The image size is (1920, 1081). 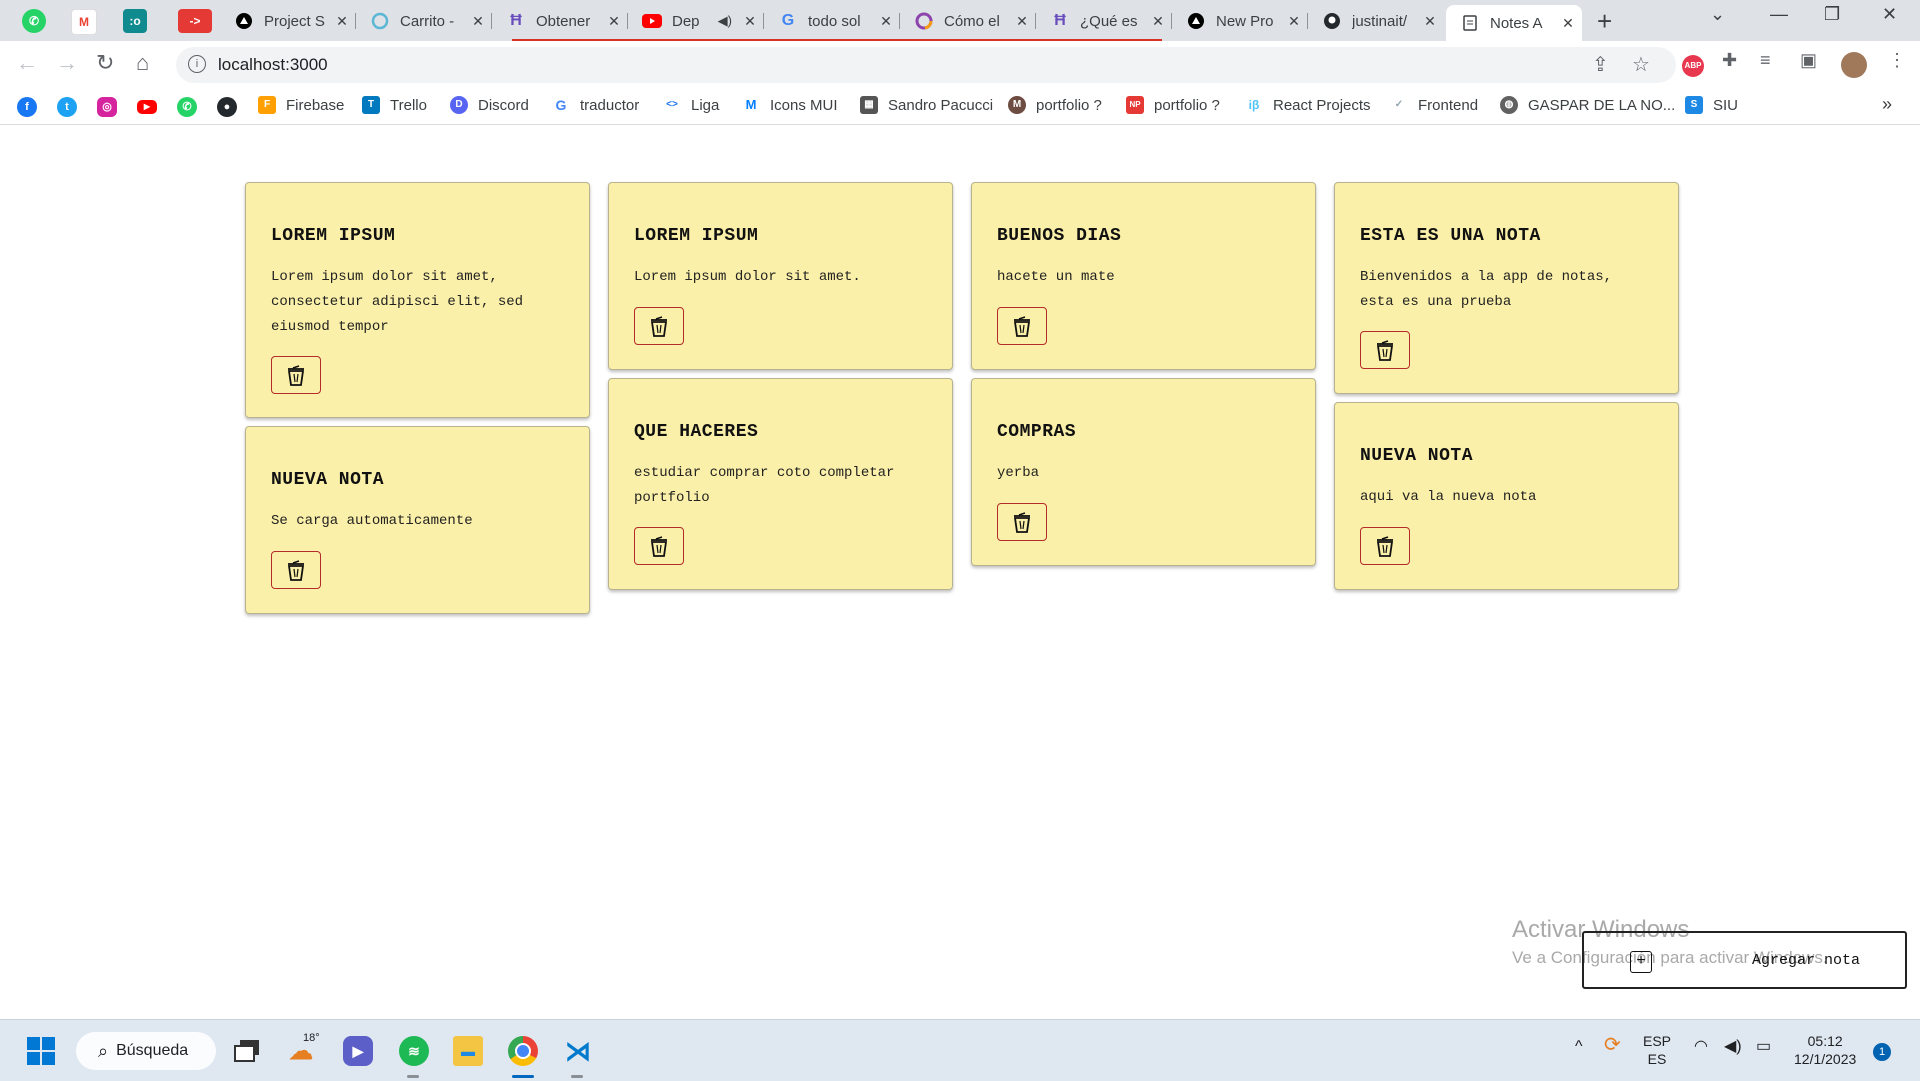 What do you see at coordinates (371, 105) in the screenshot?
I see `trello-icon: T` at bounding box center [371, 105].